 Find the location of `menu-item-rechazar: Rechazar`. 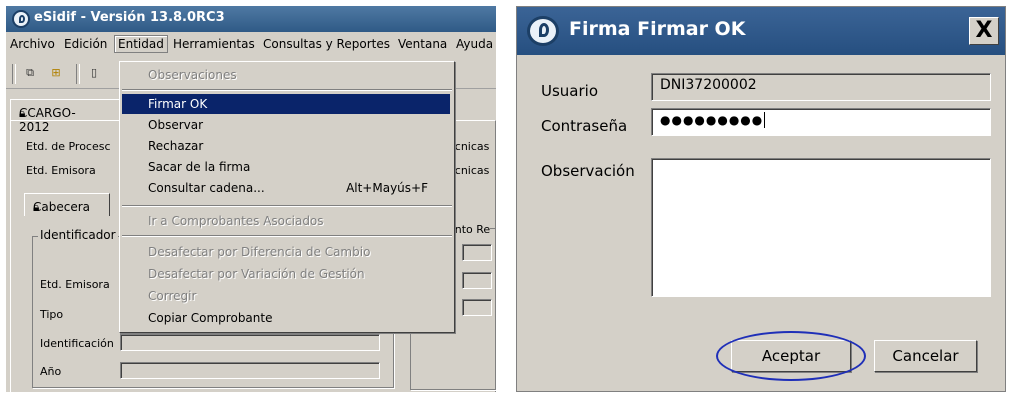

menu-item-rechazar: Rechazar is located at coordinates (286, 146).